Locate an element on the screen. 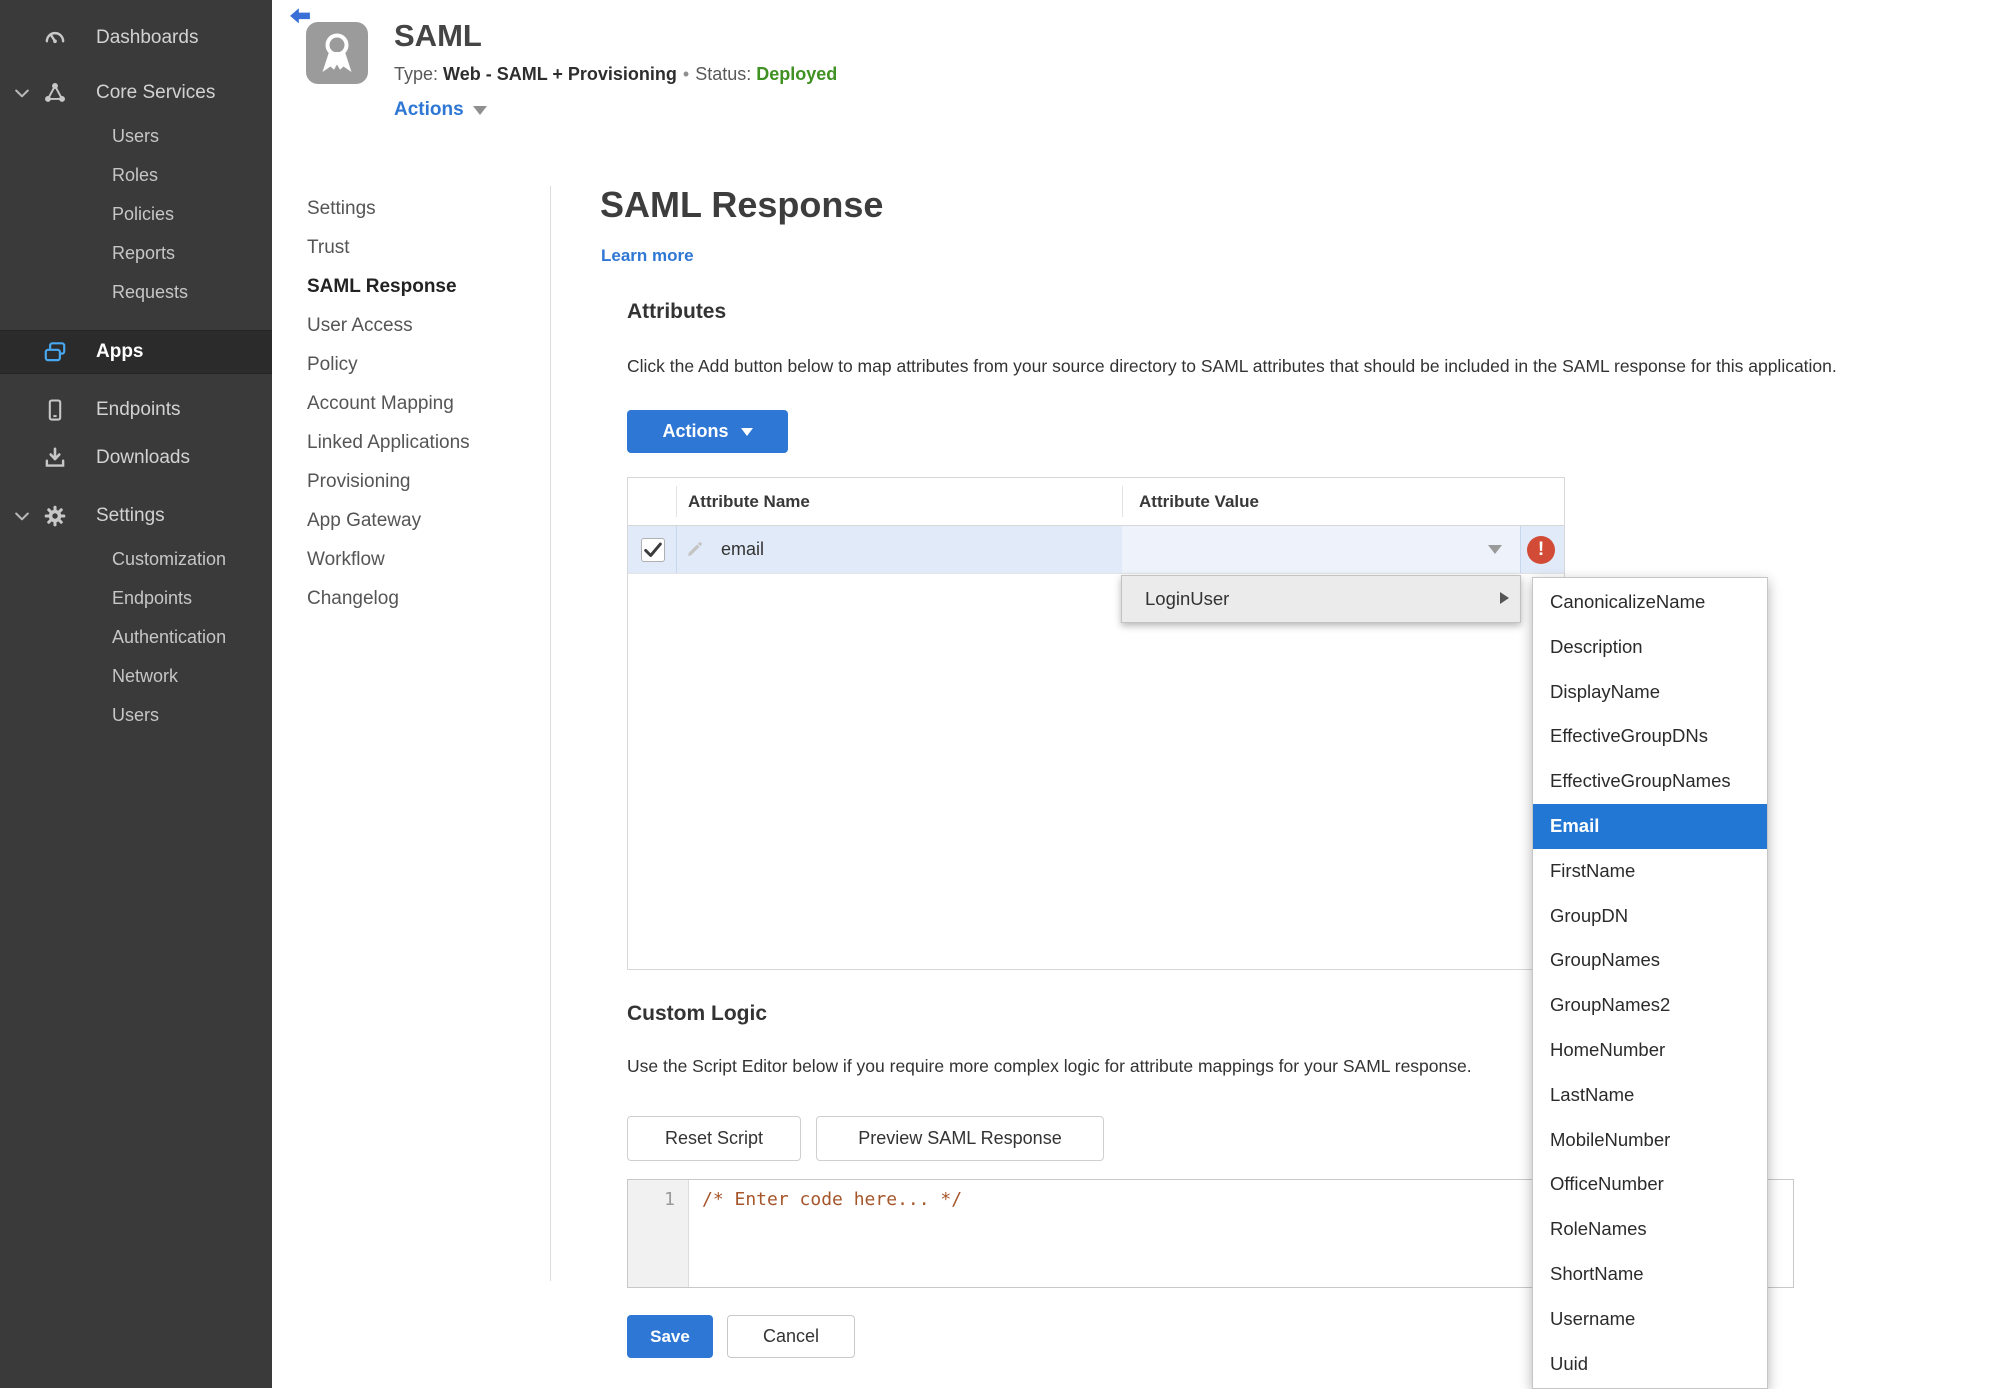 Image resolution: width=1999 pixels, height=1389 pixels. subnav-item-policy: Policy is located at coordinates (422, 364).